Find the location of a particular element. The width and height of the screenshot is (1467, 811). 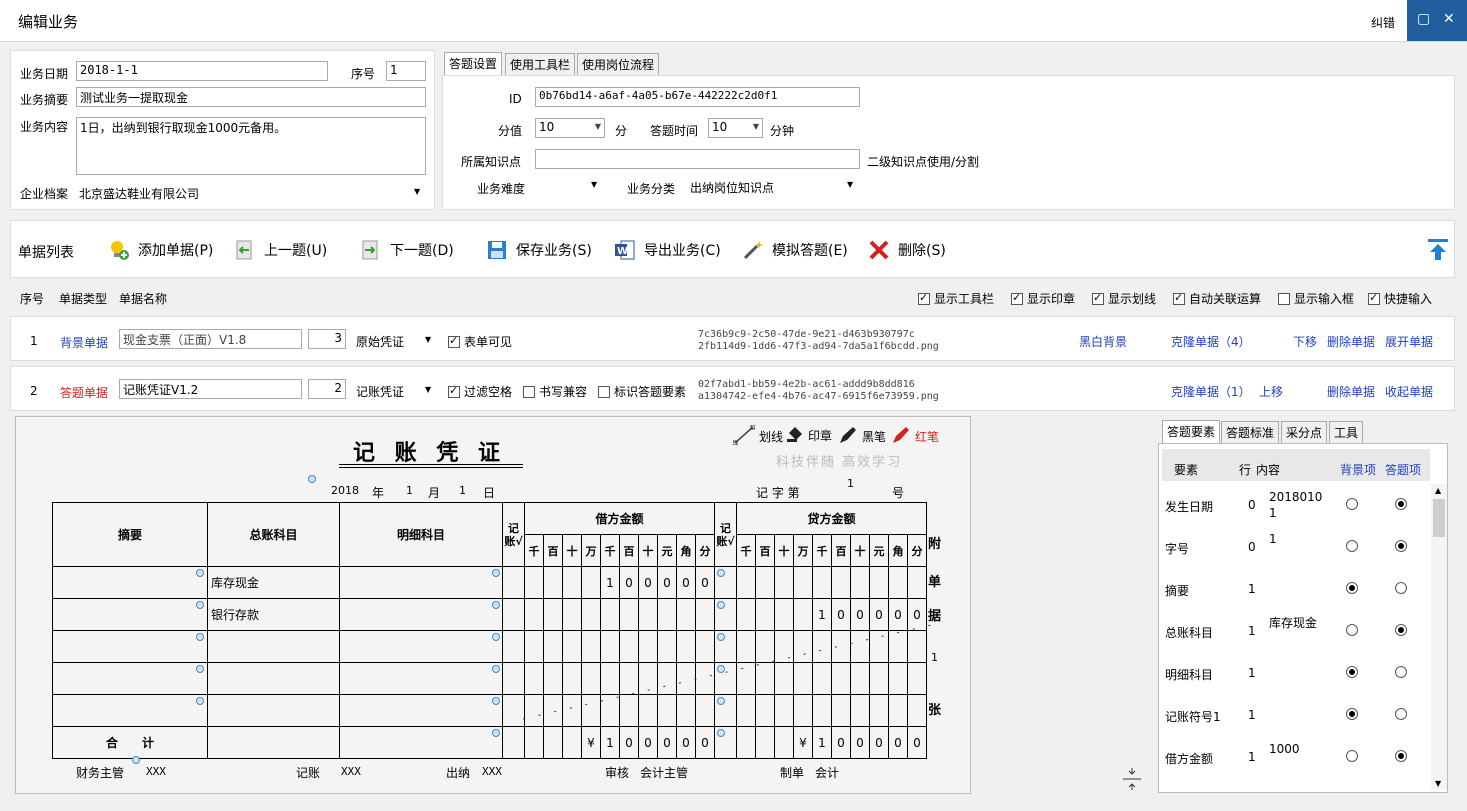

black-pen-tool: 黑笔 is located at coordinates (862, 436).